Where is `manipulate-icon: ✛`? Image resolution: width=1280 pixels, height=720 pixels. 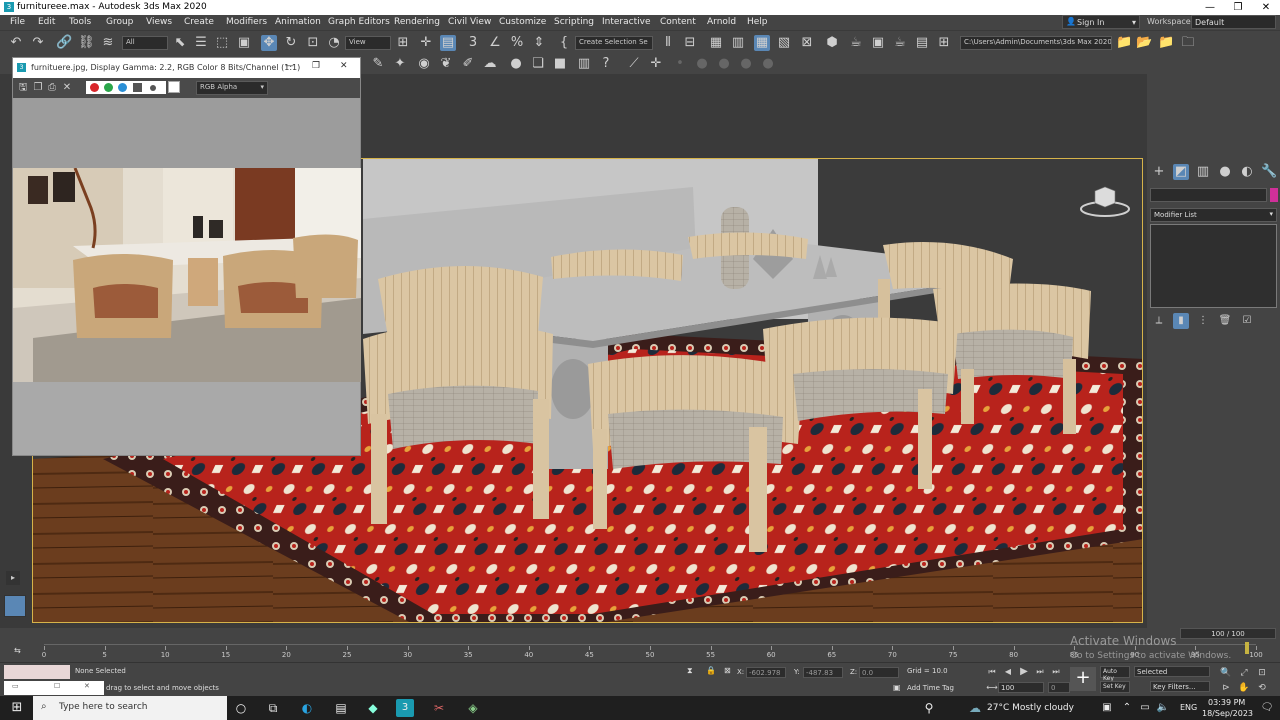
manipulate-icon: ✛ is located at coordinates (426, 43).